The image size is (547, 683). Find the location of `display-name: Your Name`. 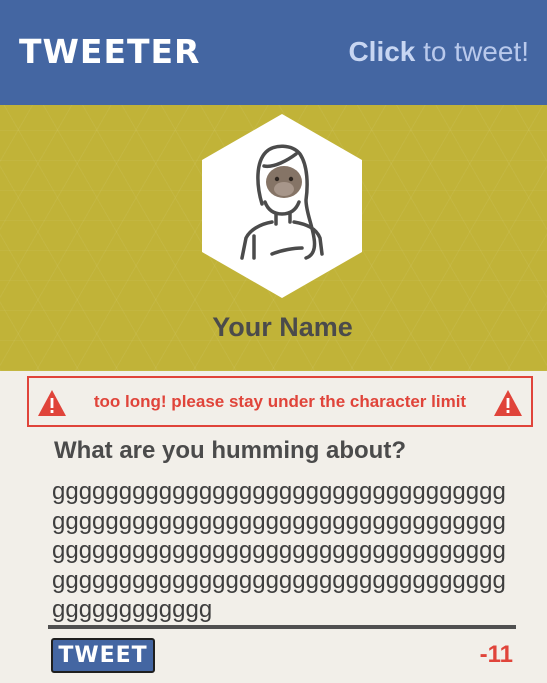

display-name: Your Name is located at coordinates (282, 327).